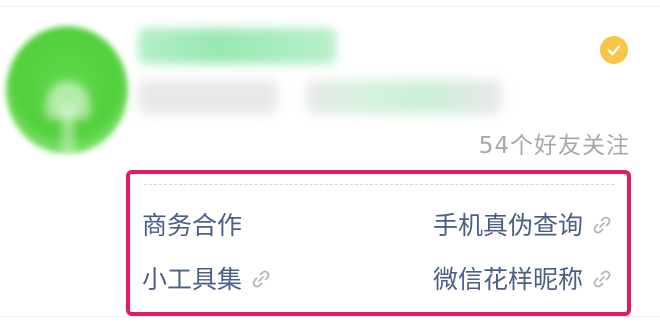 The height and width of the screenshot is (329, 660). What do you see at coordinates (330, 6) in the screenshot?
I see `top-divider` at bounding box center [330, 6].